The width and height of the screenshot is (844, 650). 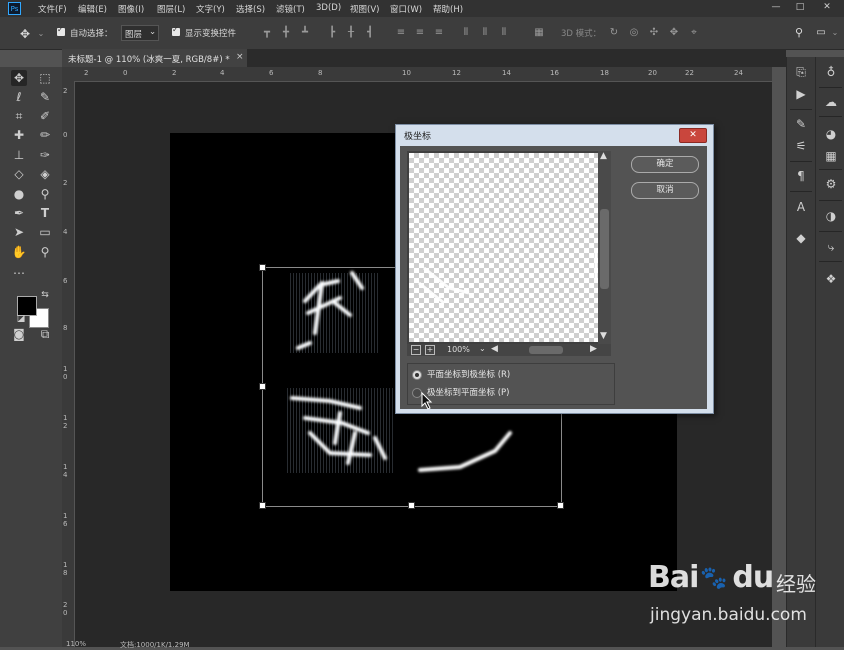 I want to click on paint-bucket-tool-icon: ◈, so click(x=45, y=174).